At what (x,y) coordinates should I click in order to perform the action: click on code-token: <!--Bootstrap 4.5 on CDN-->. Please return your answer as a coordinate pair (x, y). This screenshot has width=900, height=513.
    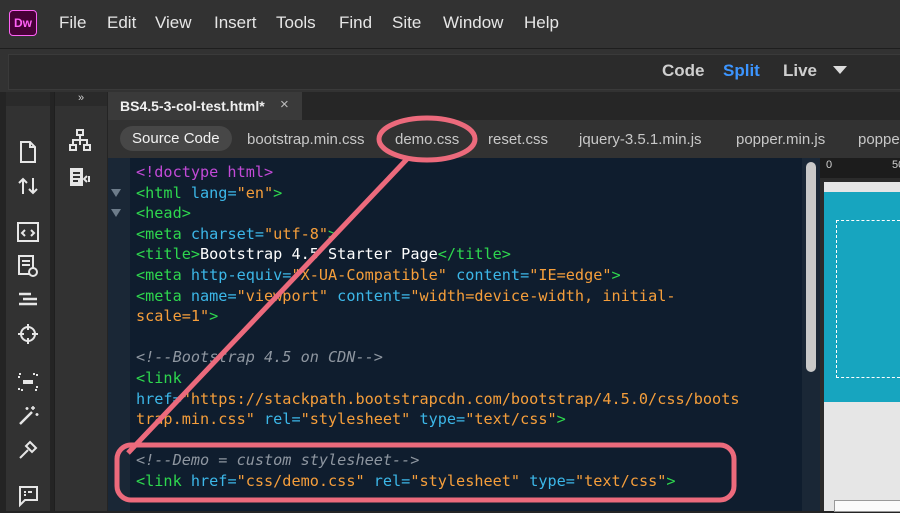
    Looking at the image, I should click on (259, 357).